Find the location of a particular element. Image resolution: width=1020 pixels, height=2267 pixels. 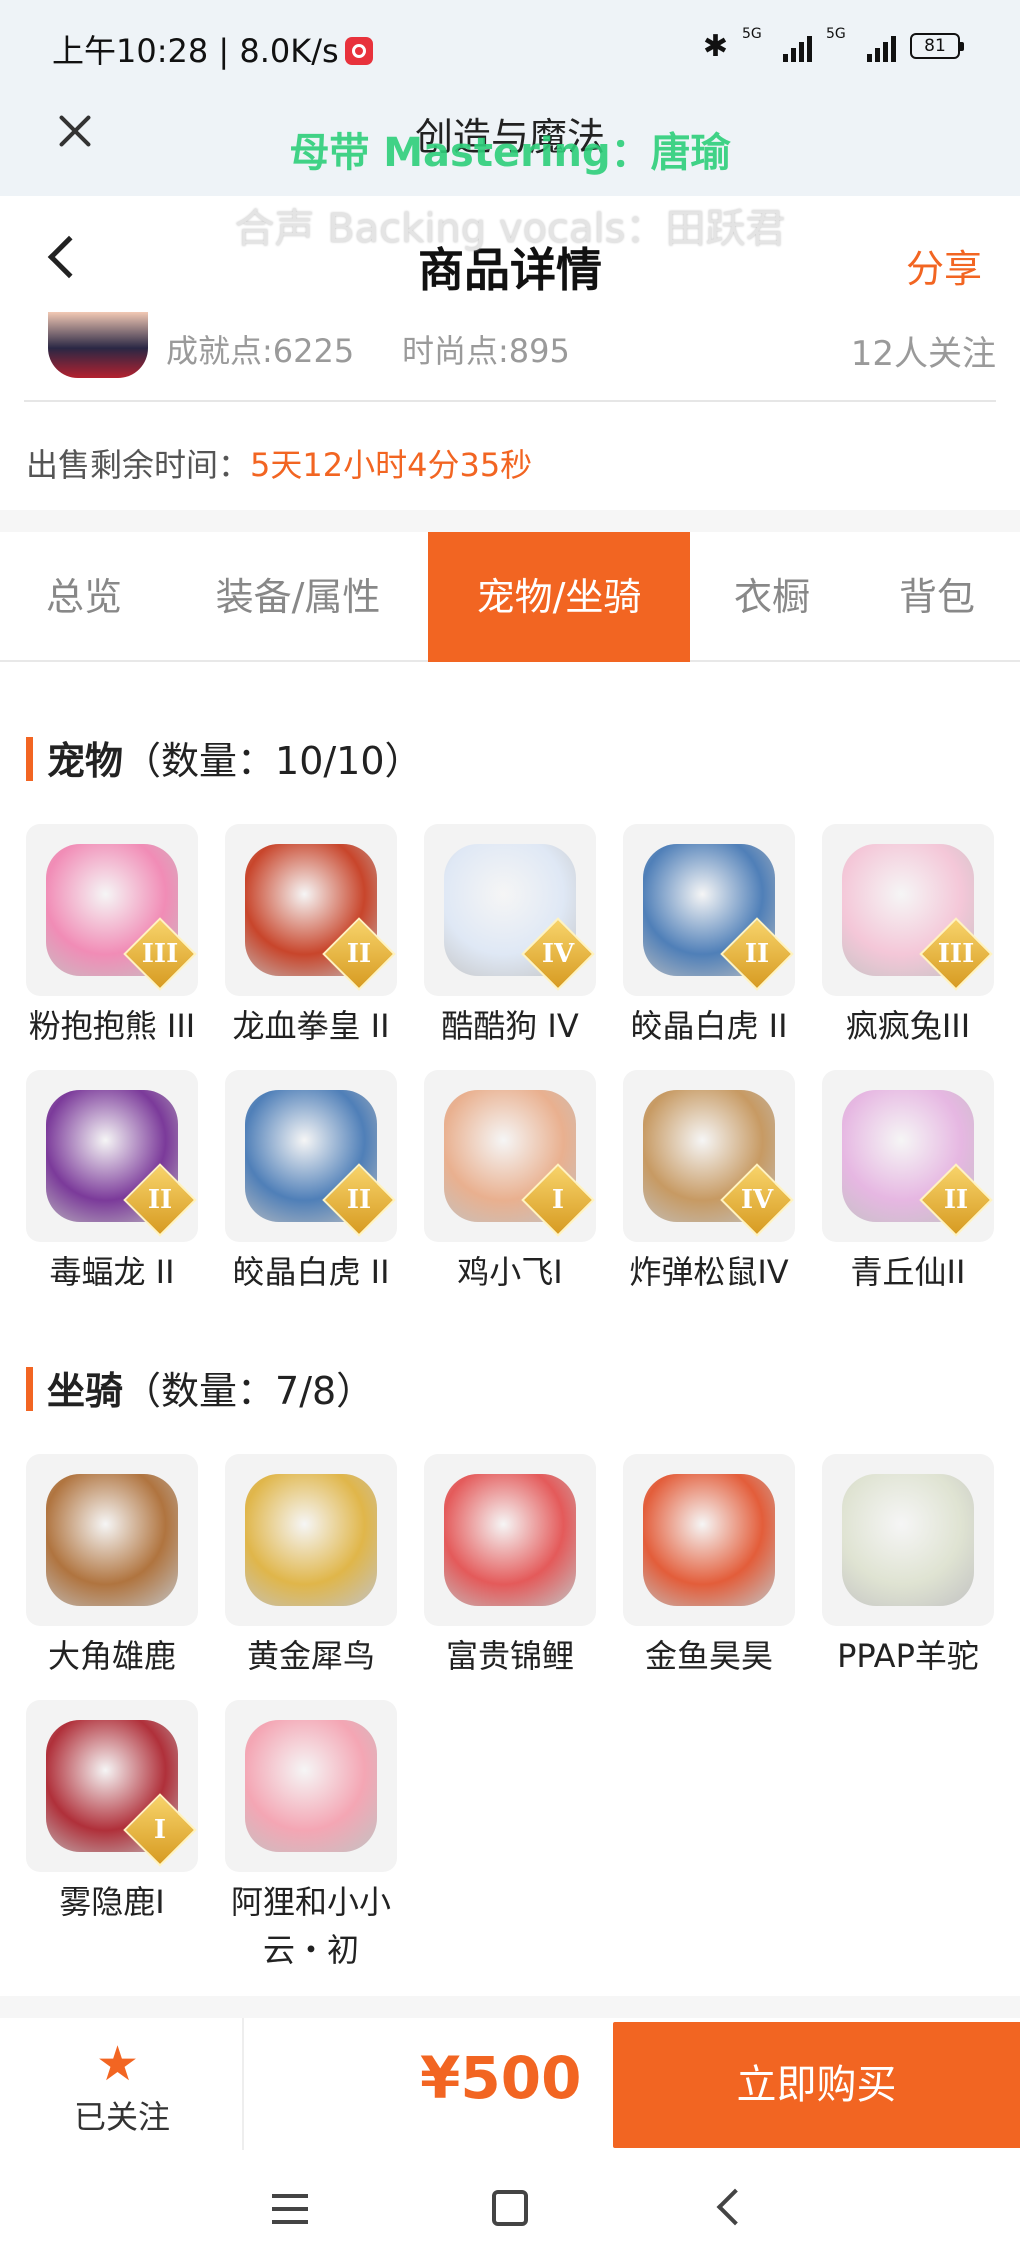

mounts-section-header: 坐骑（数量：7/8） is located at coordinates (200, 1387).